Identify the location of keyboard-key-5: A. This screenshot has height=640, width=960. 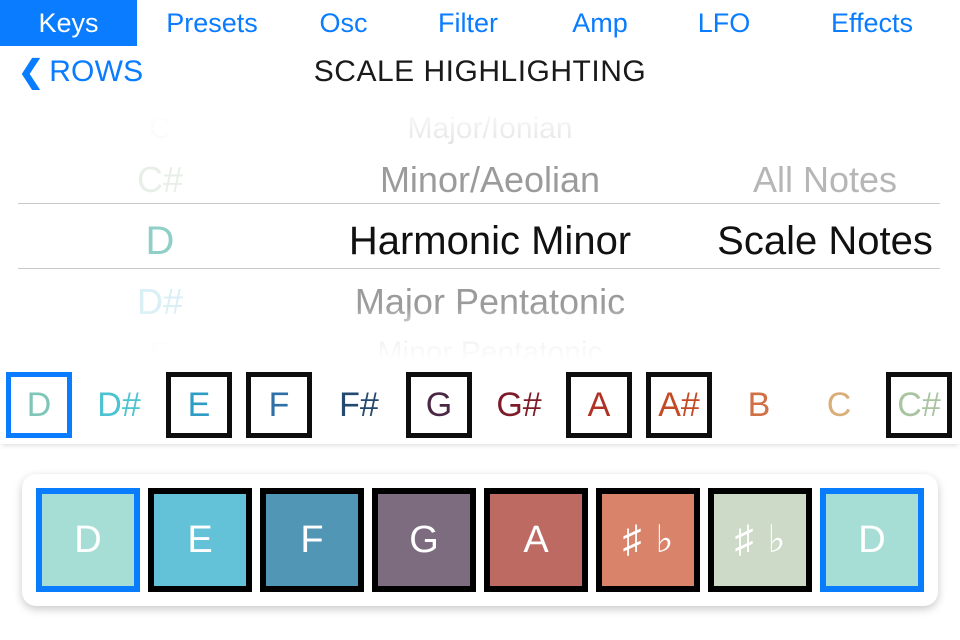
(536, 540).